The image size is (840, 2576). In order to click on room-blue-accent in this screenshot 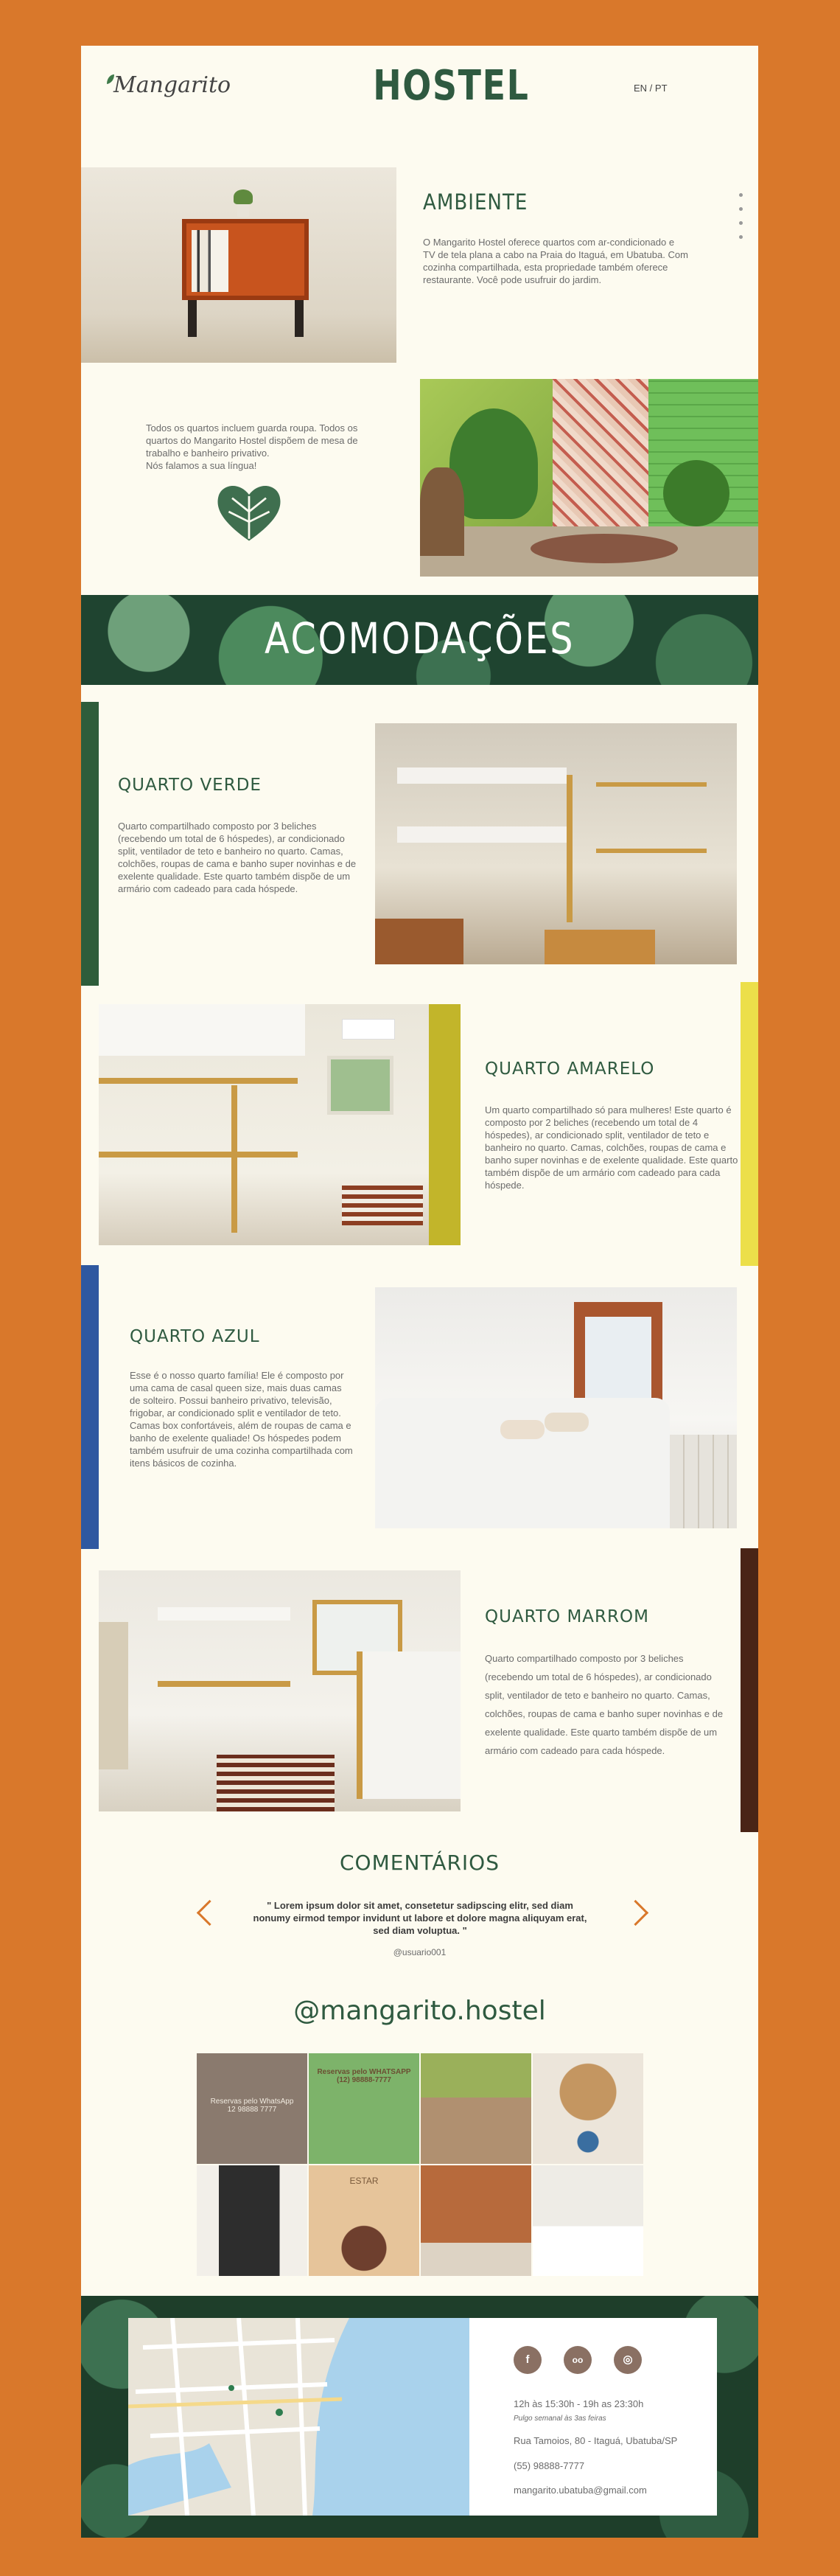, I will do `click(90, 1407)`.